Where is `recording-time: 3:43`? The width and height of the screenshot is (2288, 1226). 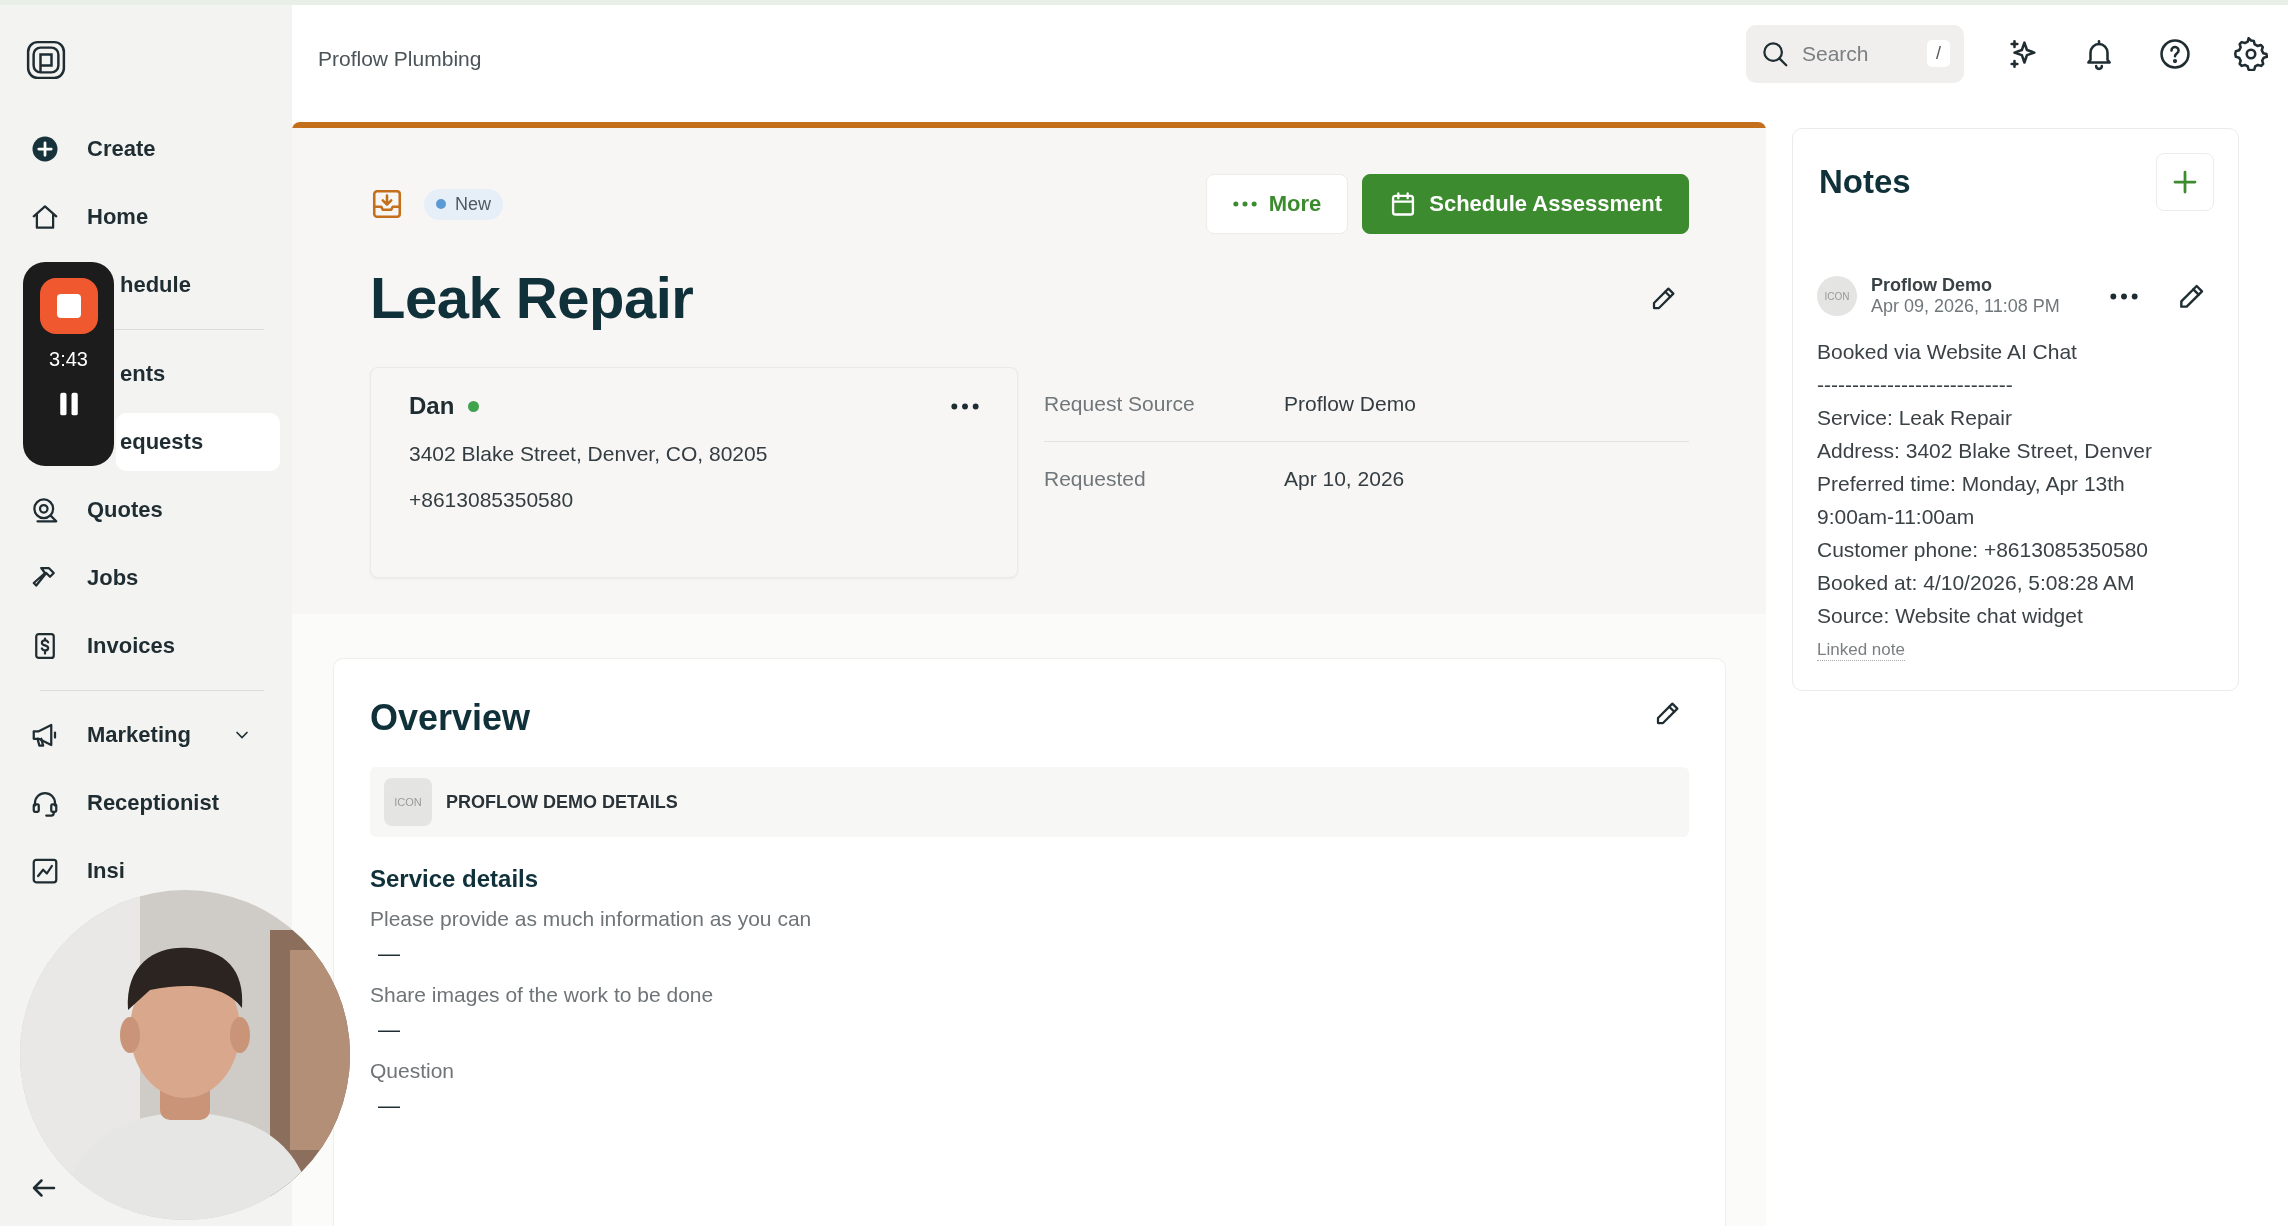
recording-time: 3:43 is located at coordinates (68, 359).